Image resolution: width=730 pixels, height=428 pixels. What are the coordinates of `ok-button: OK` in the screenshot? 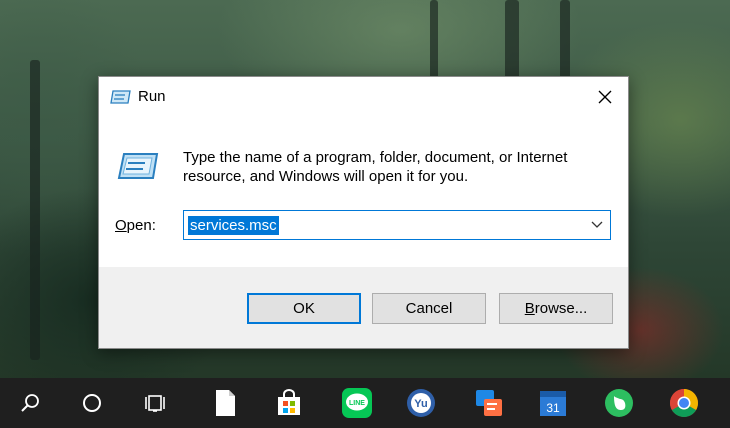 It's located at (304, 308).